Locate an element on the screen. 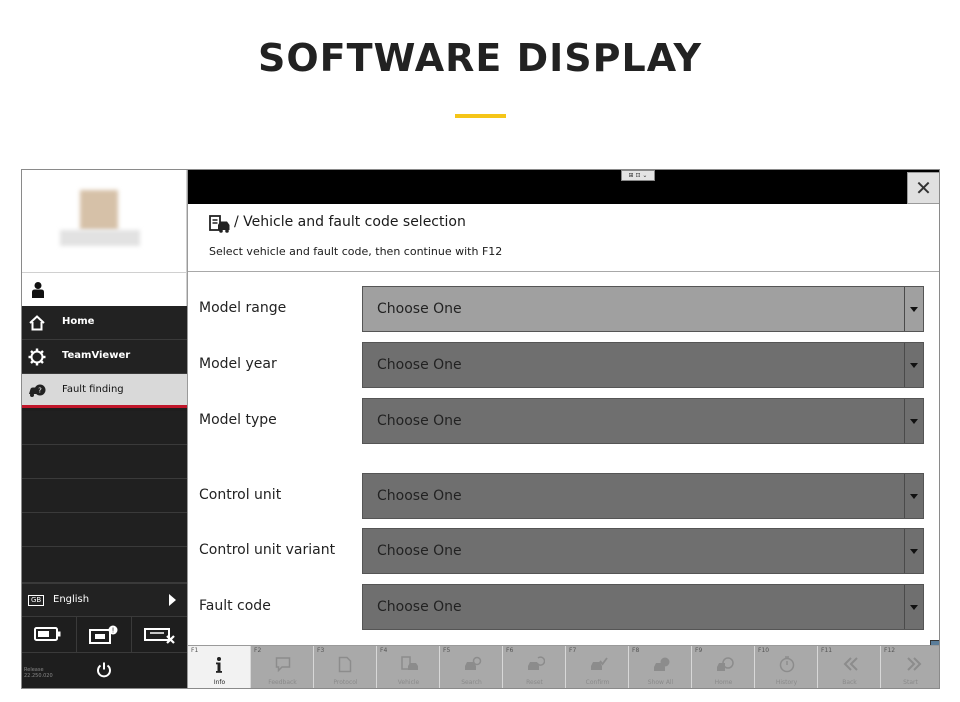 Image resolution: width=960 pixels, height=702 pixels. user-profile-button is located at coordinates (104, 289).